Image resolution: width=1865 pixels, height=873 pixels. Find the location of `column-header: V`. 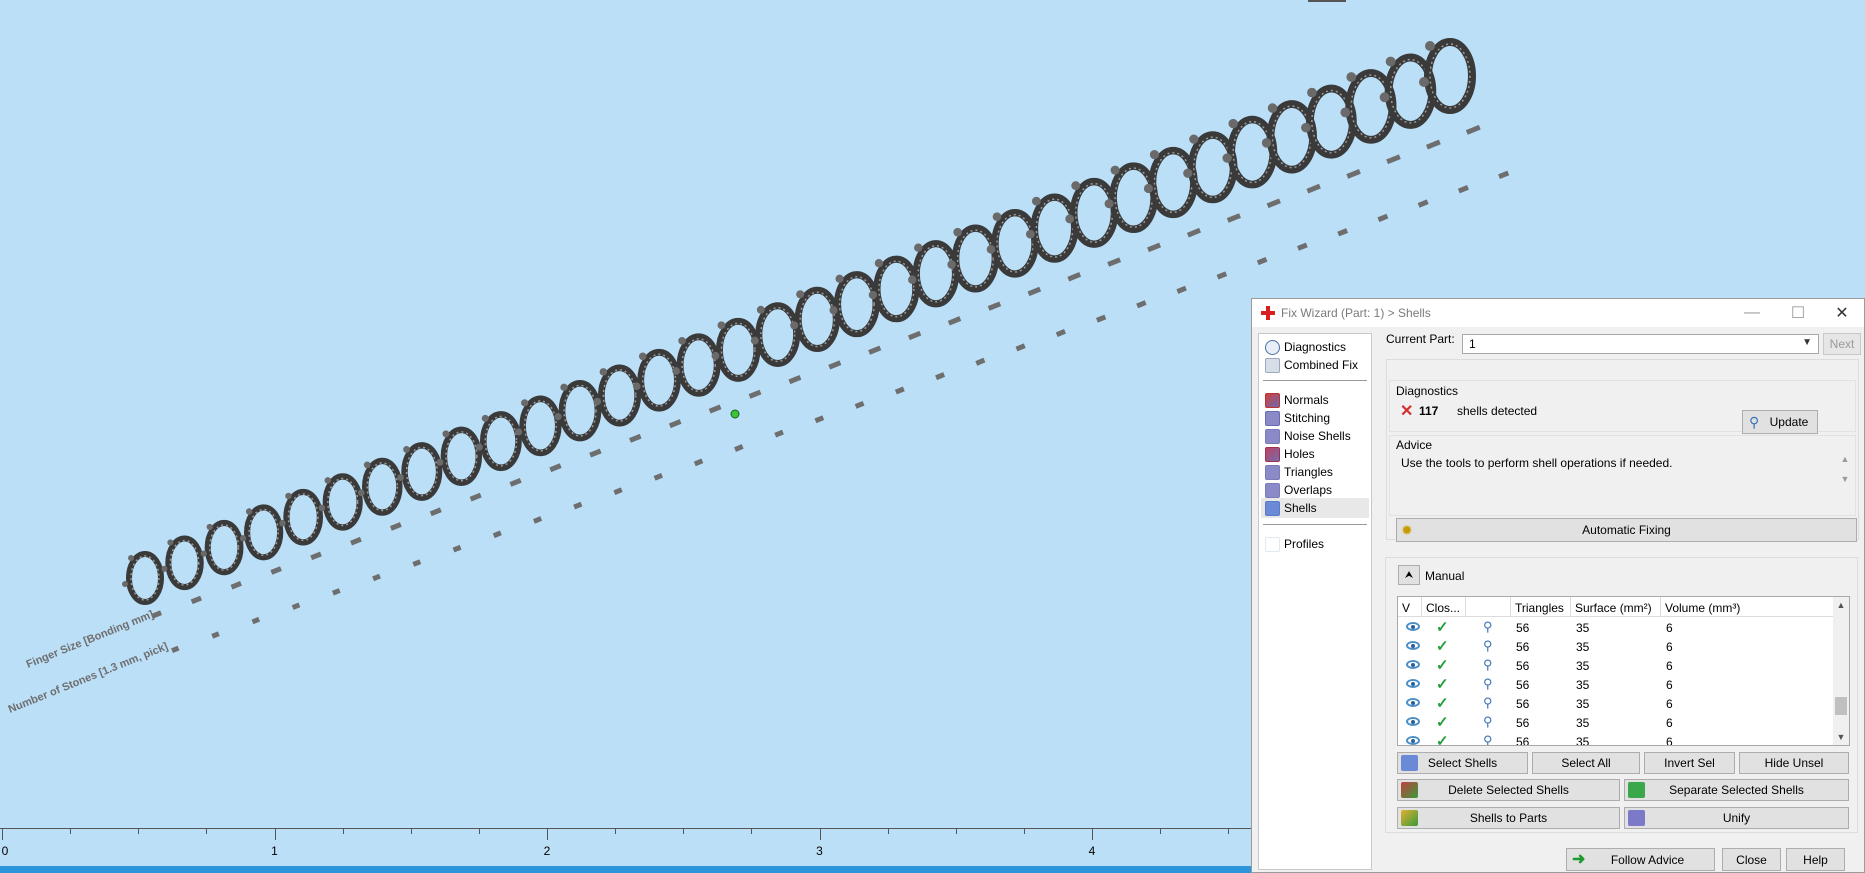

column-header: V is located at coordinates (1410, 607).